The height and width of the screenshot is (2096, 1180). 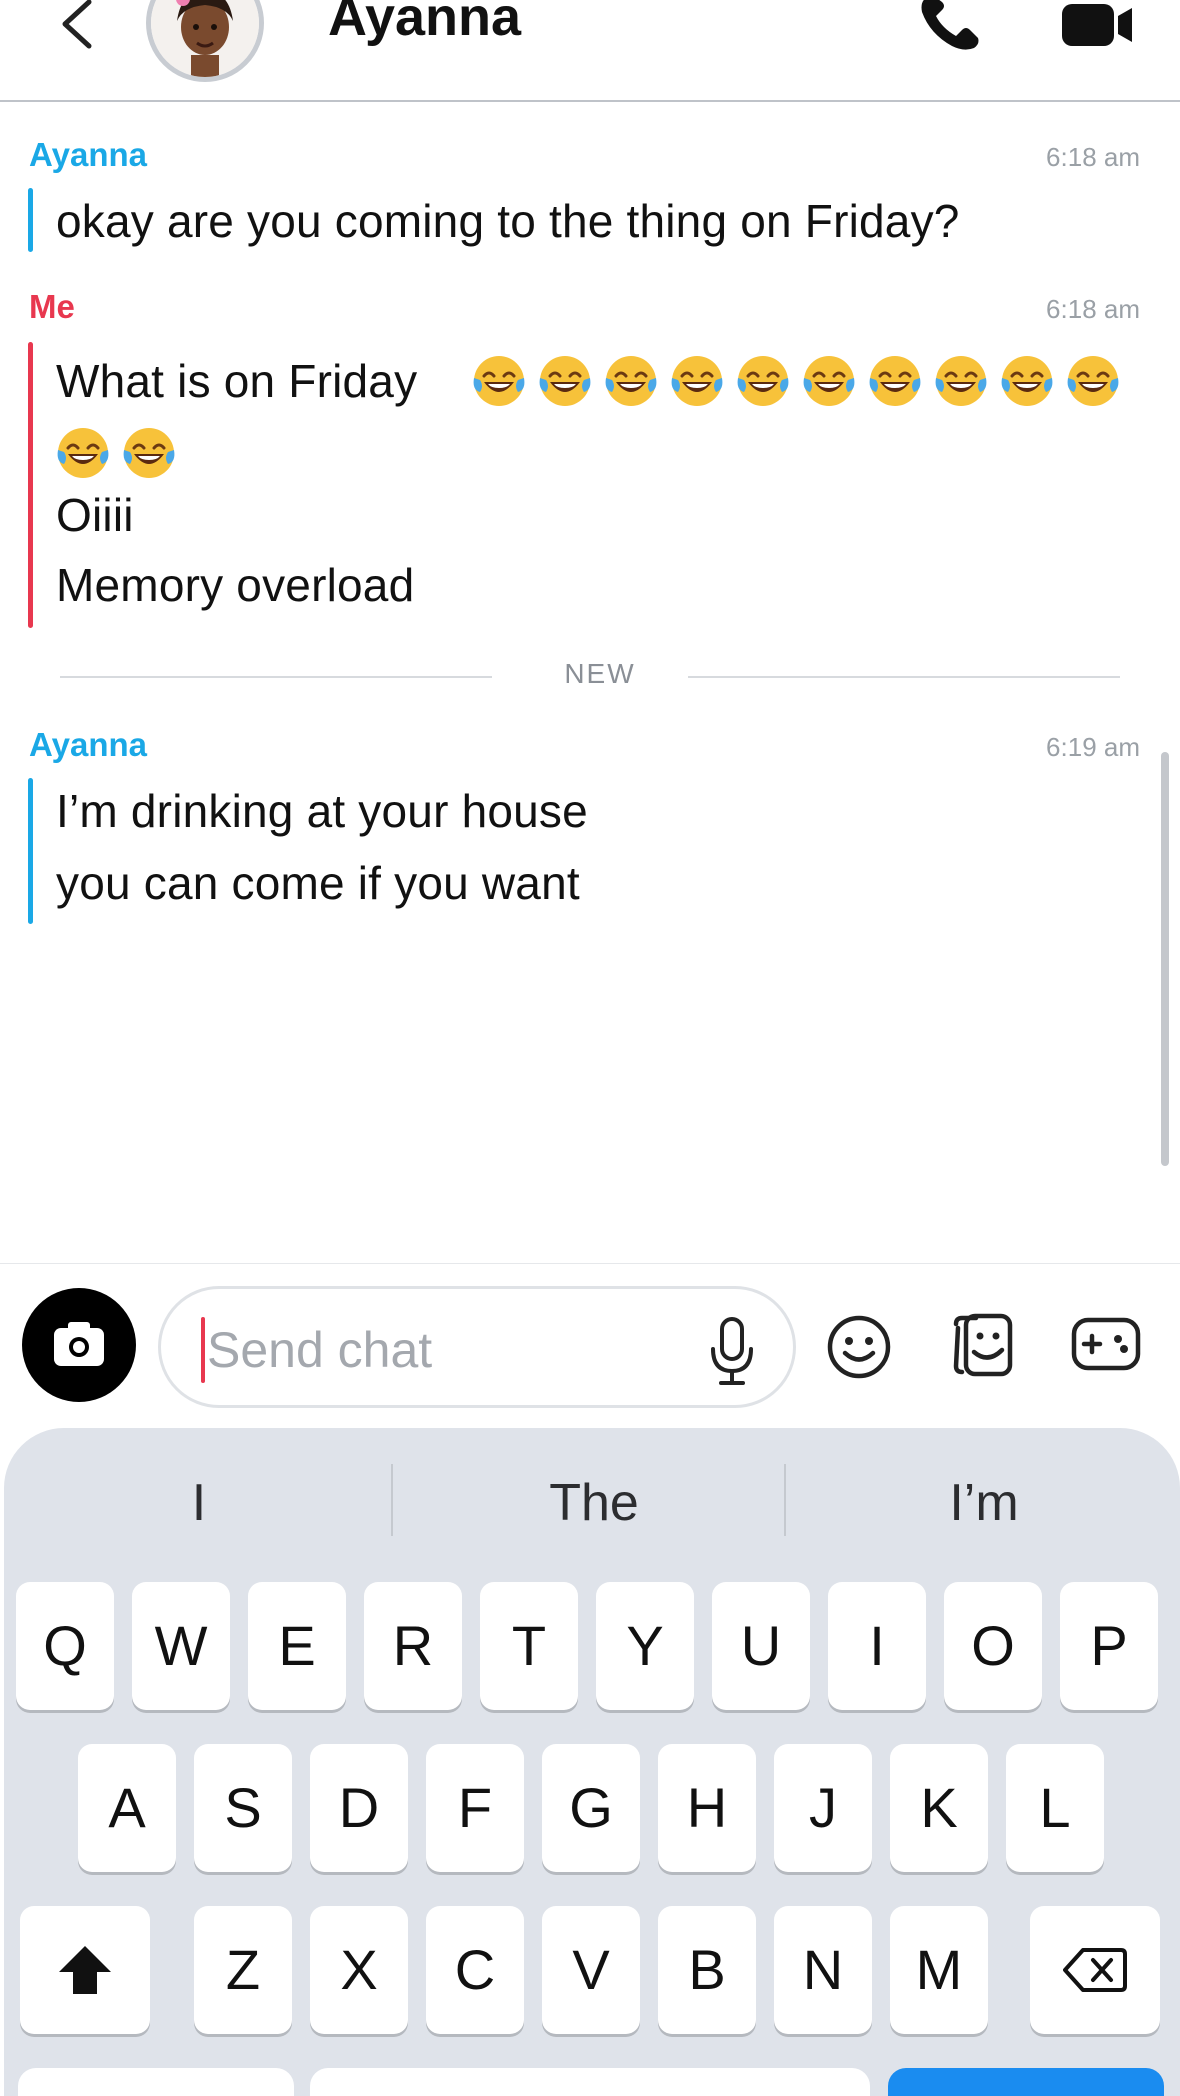 What do you see at coordinates (1055, 1808) in the screenshot?
I see `key-l: L` at bounding box center [1055, 1808].